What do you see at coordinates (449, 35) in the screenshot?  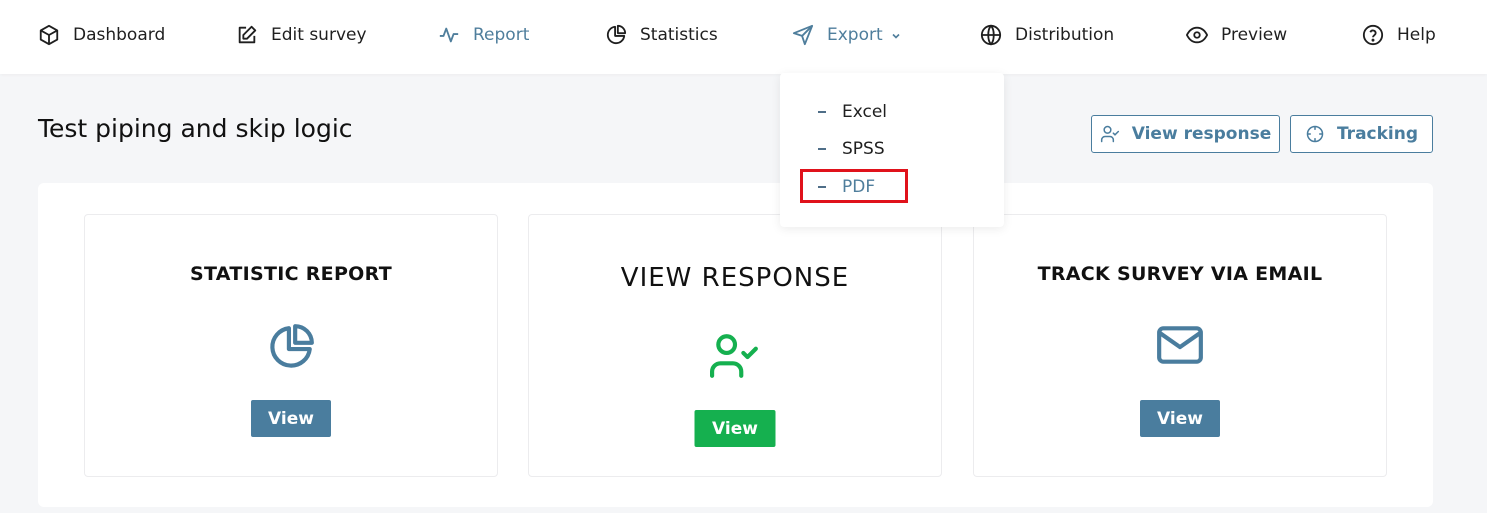 I see `activity-icon` at bounding box center [449, 35].